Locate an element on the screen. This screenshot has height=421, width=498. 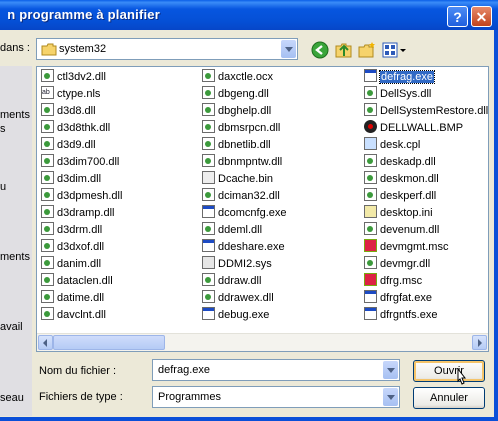
exe-file-icon is located at coordinates (208, 211).